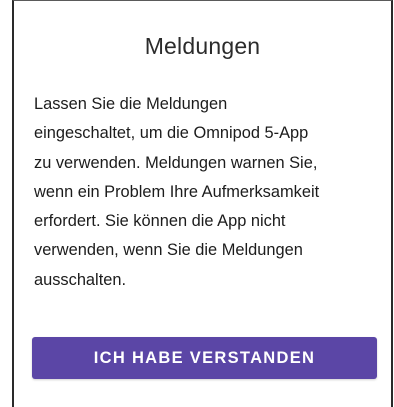 Image resolution: width=394 pixels, height=407 pixels. What do you see at coordinates (204, 358) in the screenshot?
I see `acknowledge-button: ICH HABE VERSTANDEN` at bounding box center [204, 358].